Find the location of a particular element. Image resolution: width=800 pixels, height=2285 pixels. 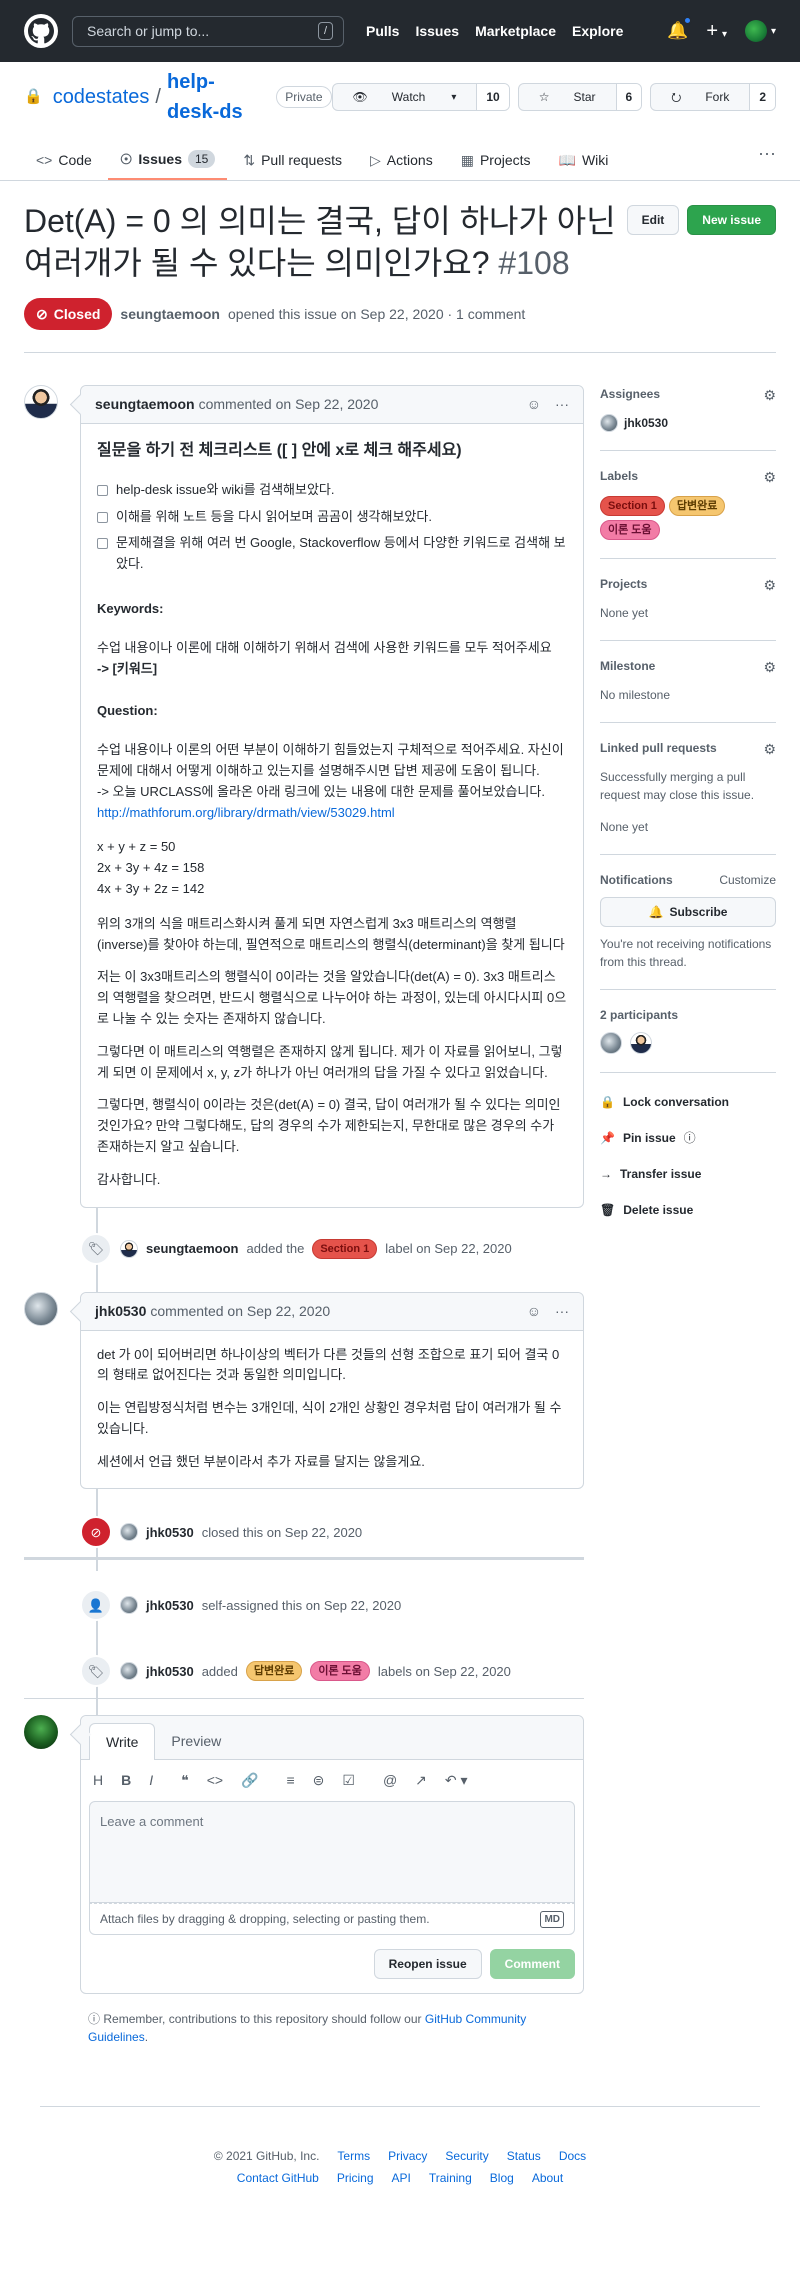

nav-pulls: Pulls is located at coordinates (382, 31).